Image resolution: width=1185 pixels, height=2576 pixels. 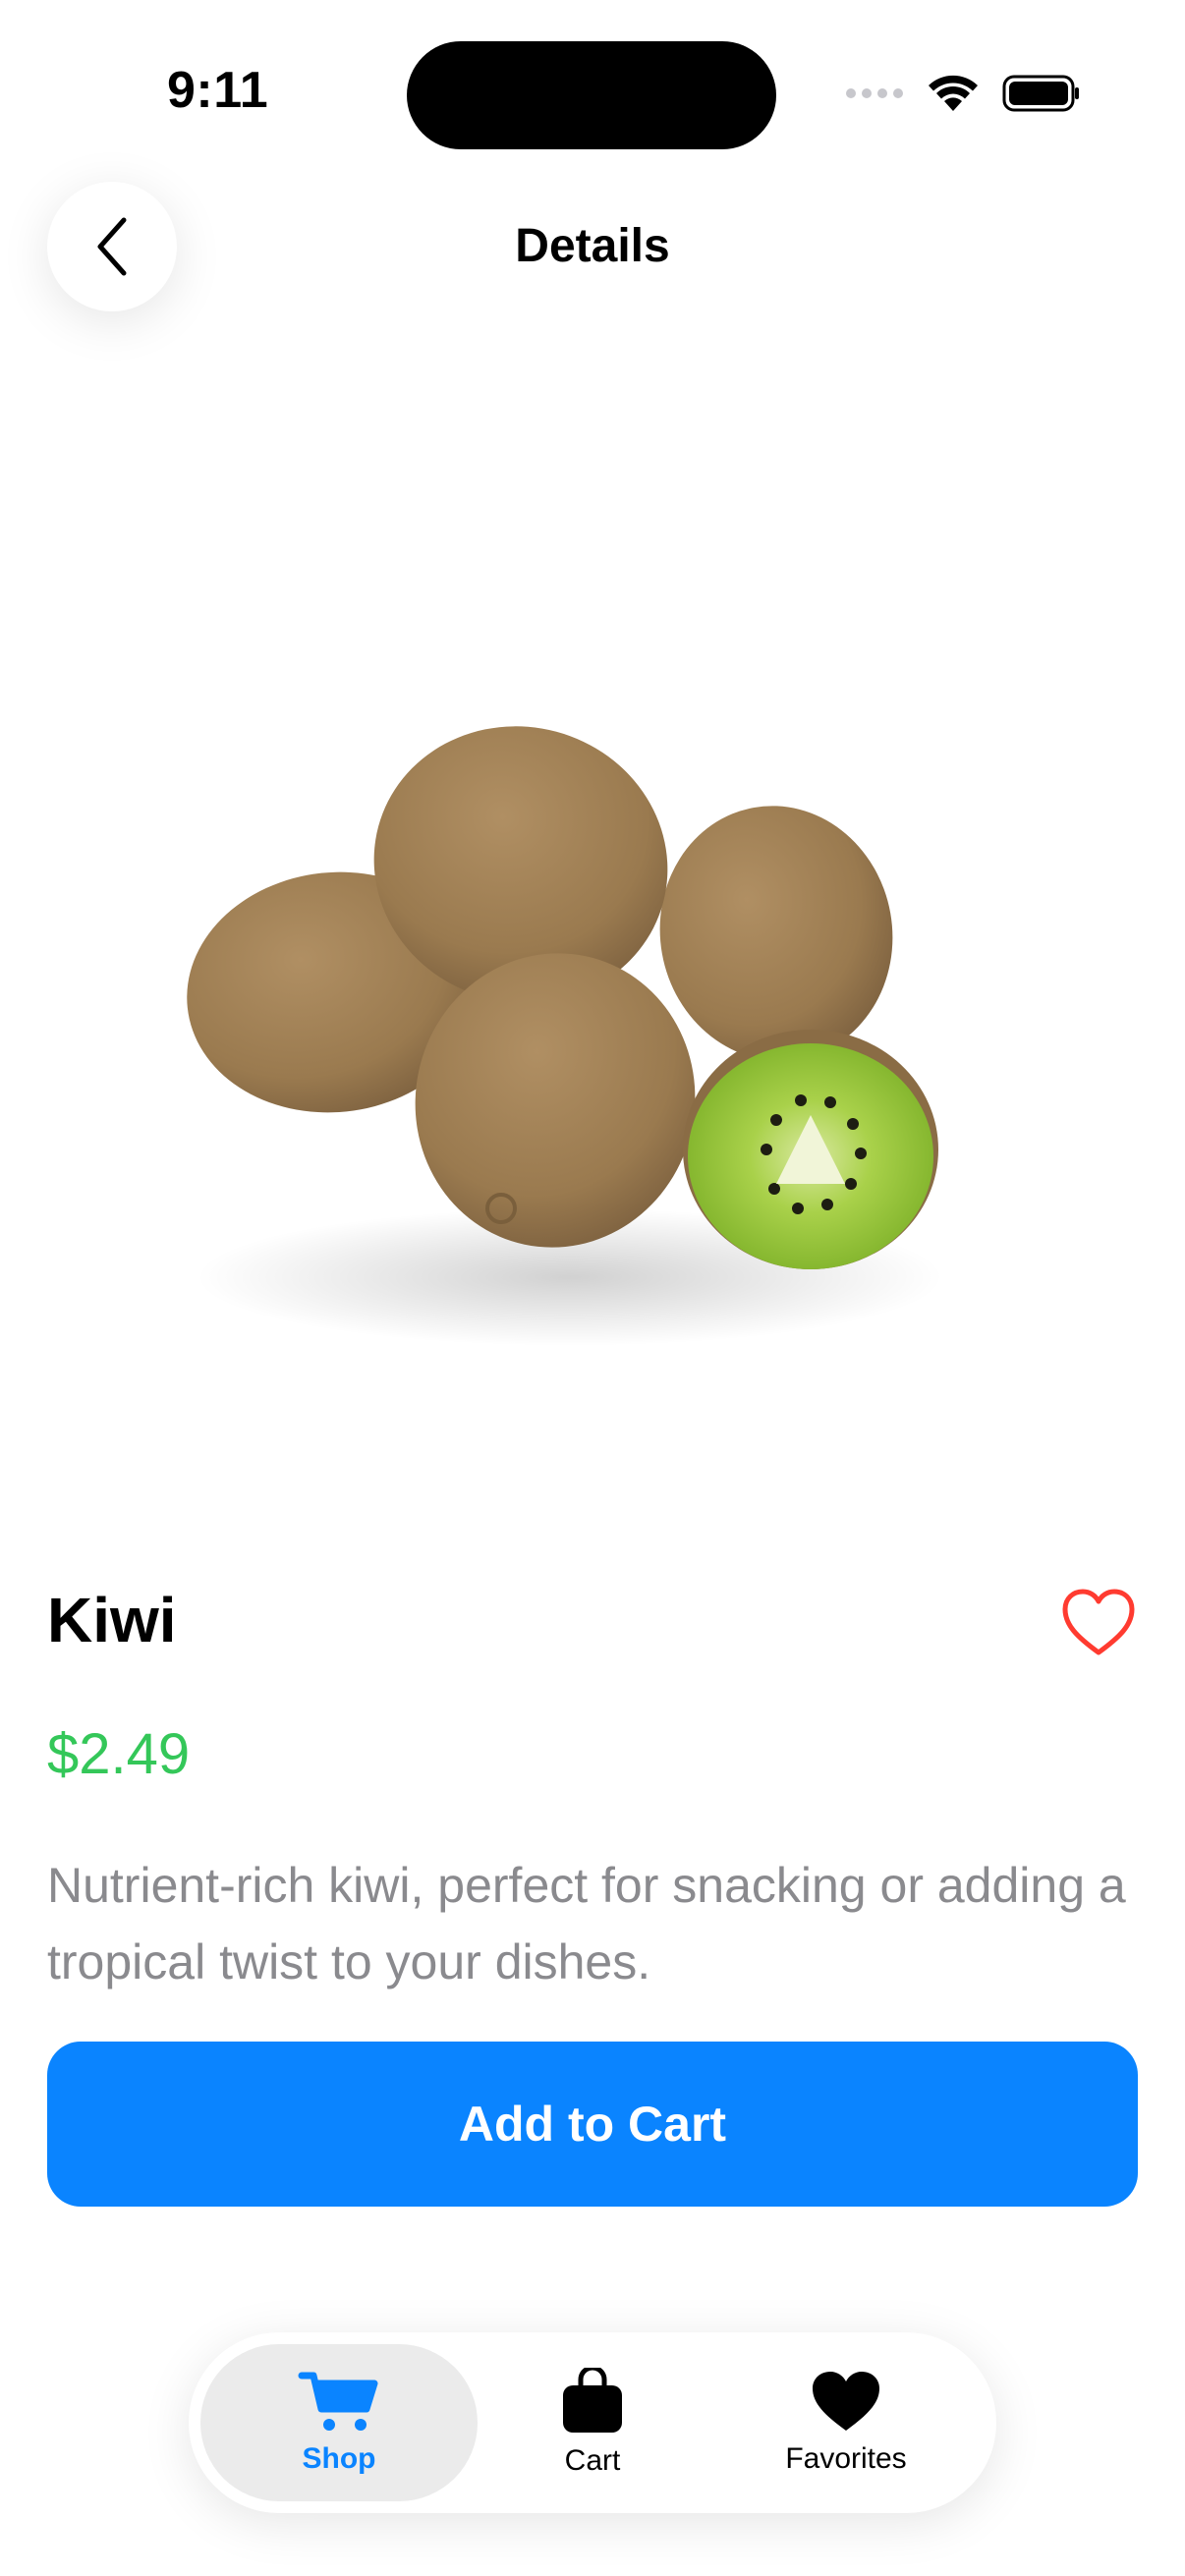 I want to click on tab-label-cart: Cart, so click(x=592, y=2460).